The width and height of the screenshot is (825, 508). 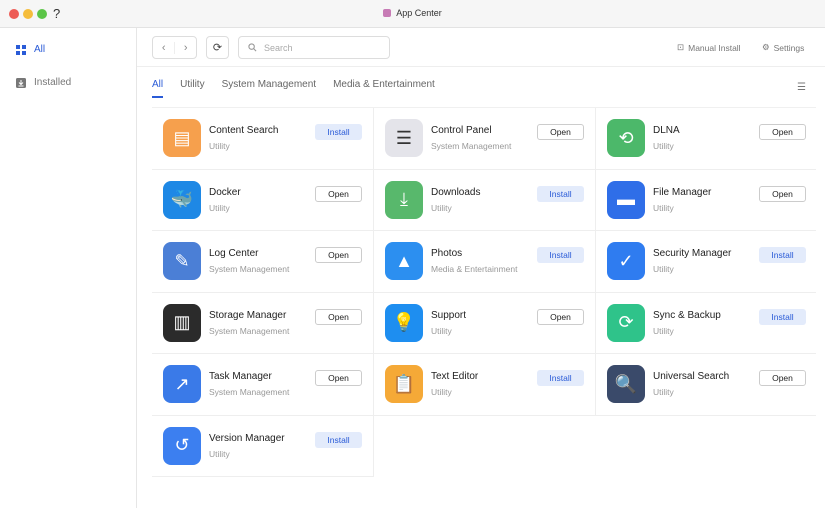 What do you see at coordinates (182, 322) in the screenshot?
I see `storage-manager-icon: ▥` at bounding box center [182, 322].